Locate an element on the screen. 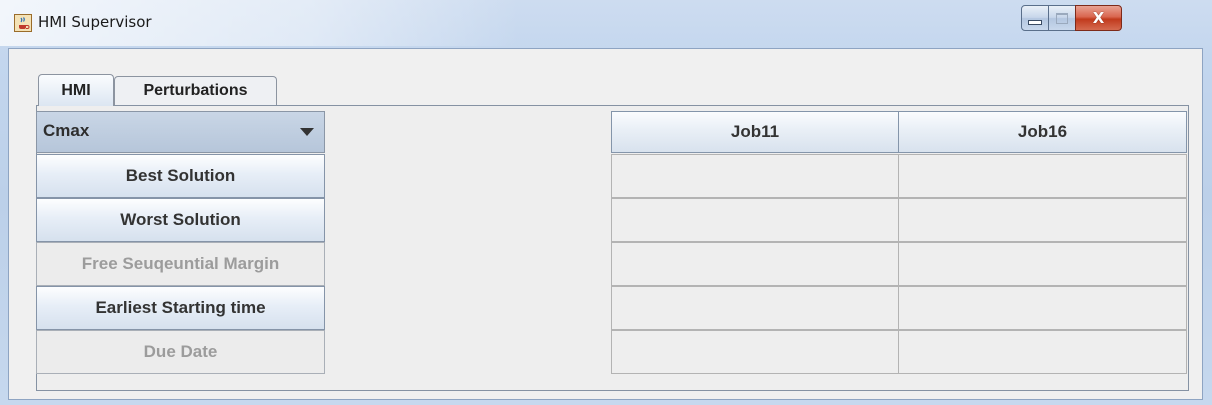 This screenshot has height=405, width=1212. column-header-label: Job11 is located at coordinates (755, 131).